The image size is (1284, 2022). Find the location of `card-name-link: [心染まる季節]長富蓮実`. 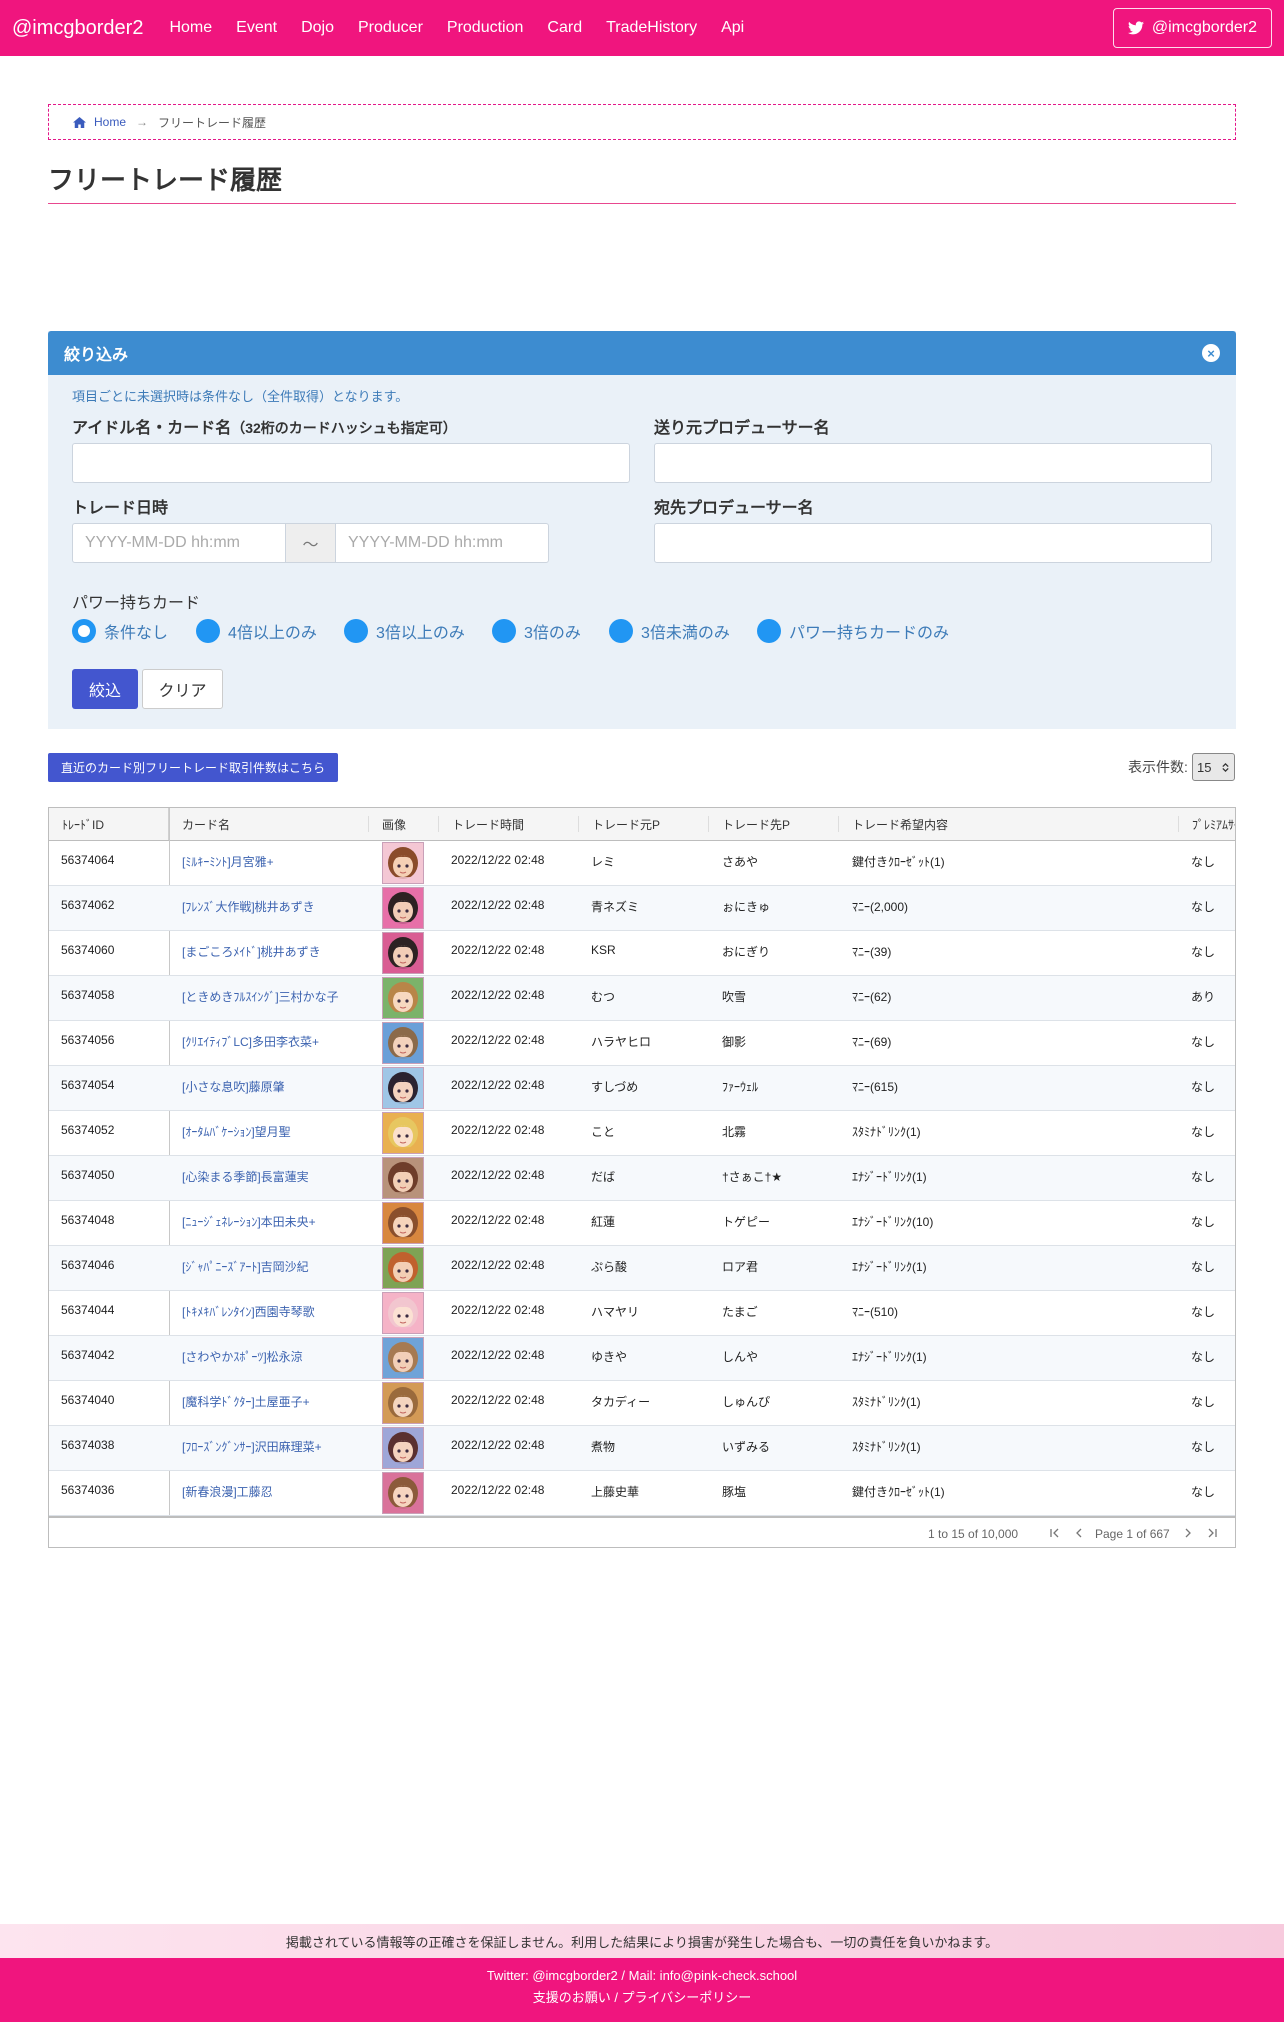

card-name-link: [心染まる季節]長富蓮実 is located at coordinates (245, 1176).